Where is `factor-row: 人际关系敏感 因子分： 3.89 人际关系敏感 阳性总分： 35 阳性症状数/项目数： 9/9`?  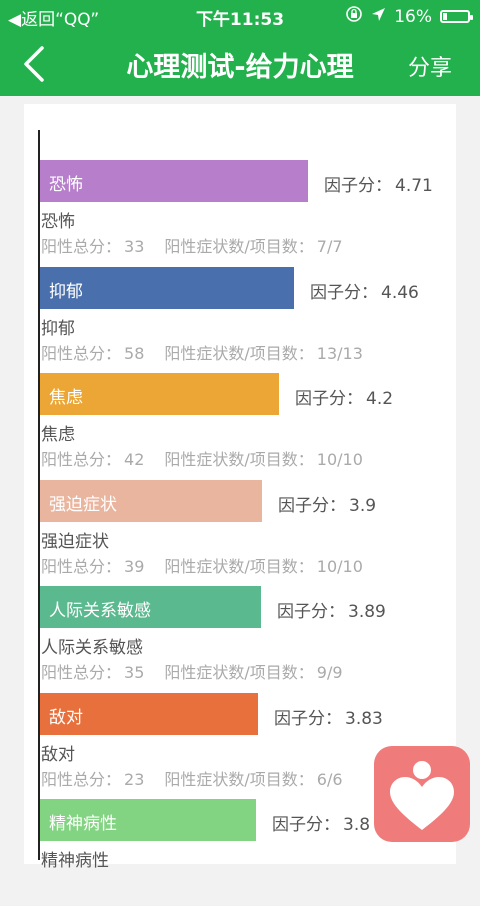
factor-row: 人际关系敏感 因子分： 3.89 人际关系敏感 阳性总分： 35 阳性症状数/项目数： 9/9 is located at coordinates (250, 639).